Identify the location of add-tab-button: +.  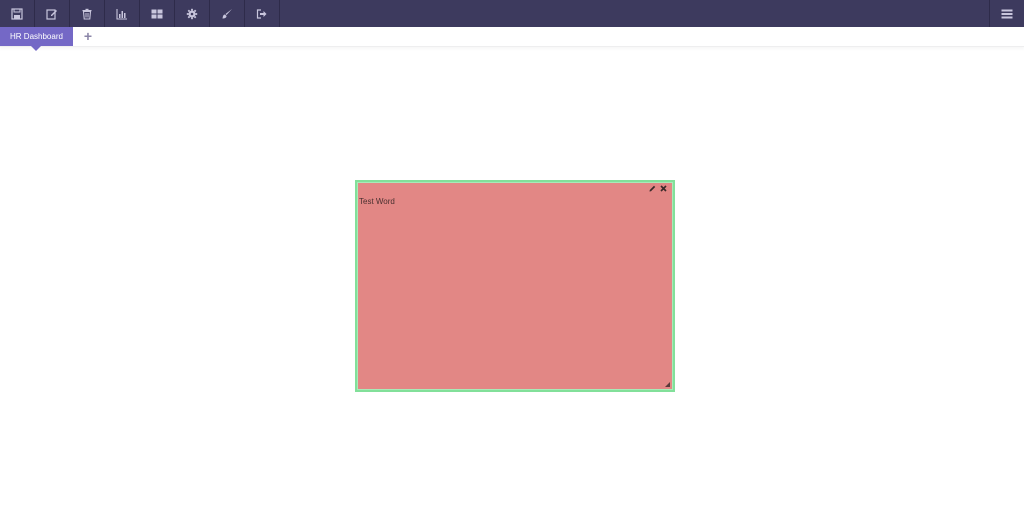
(88, 36).